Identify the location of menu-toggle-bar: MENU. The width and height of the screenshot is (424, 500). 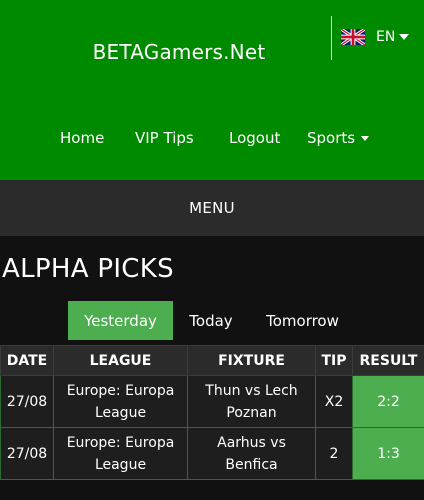
(212, 208).